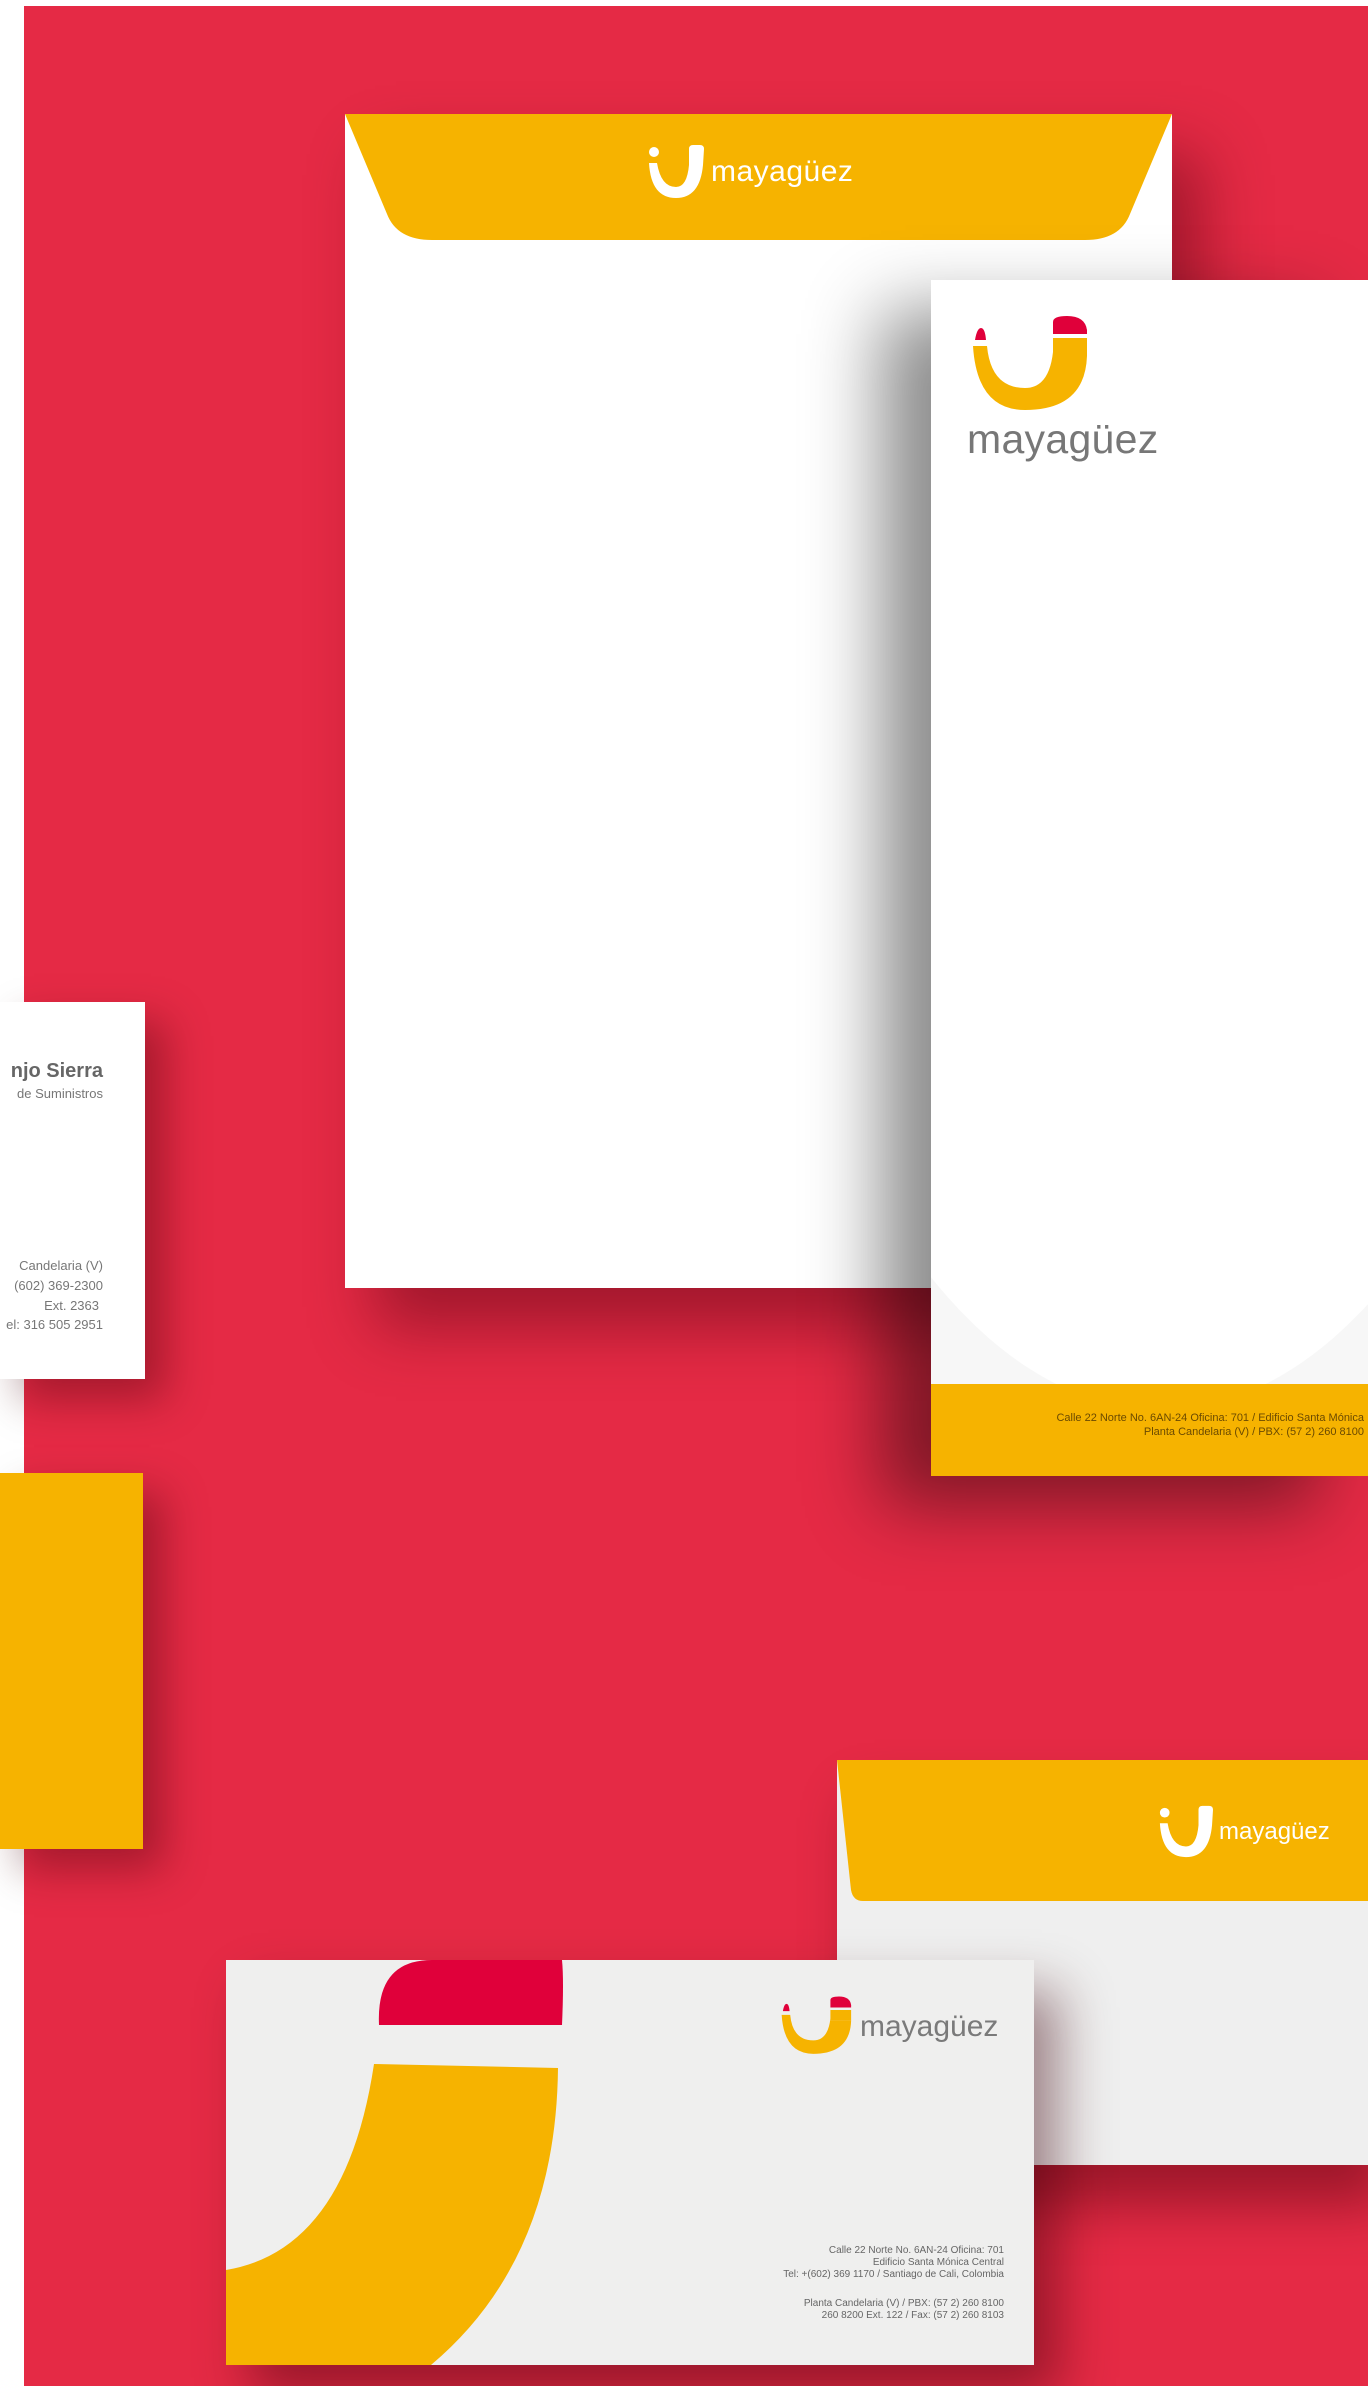 The height and width of the screenshot is (2386, 1368). I want to click on long-envelope-address-2: Edificio Santa Mónica Central, so click(938, 2262).